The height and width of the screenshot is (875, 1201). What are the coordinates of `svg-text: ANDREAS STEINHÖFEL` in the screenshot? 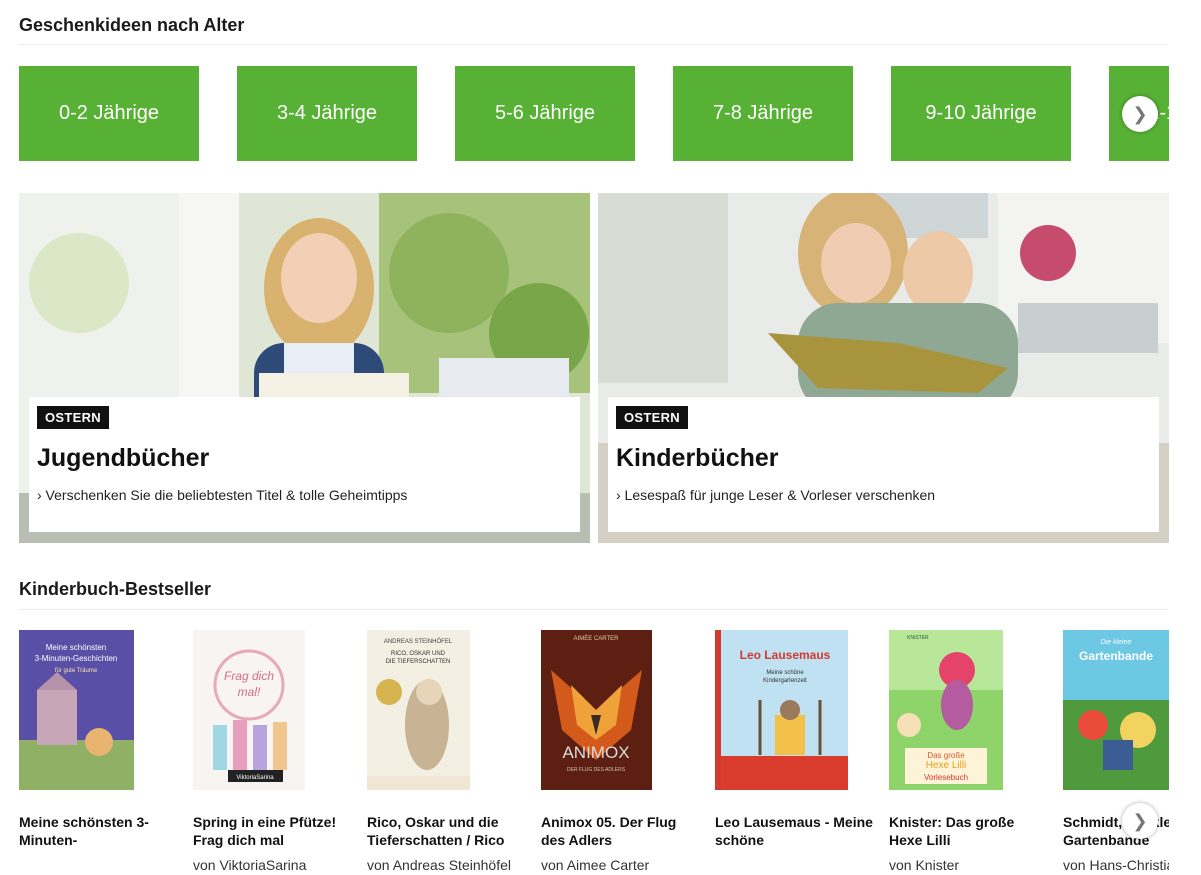 It's located at (418, 641).